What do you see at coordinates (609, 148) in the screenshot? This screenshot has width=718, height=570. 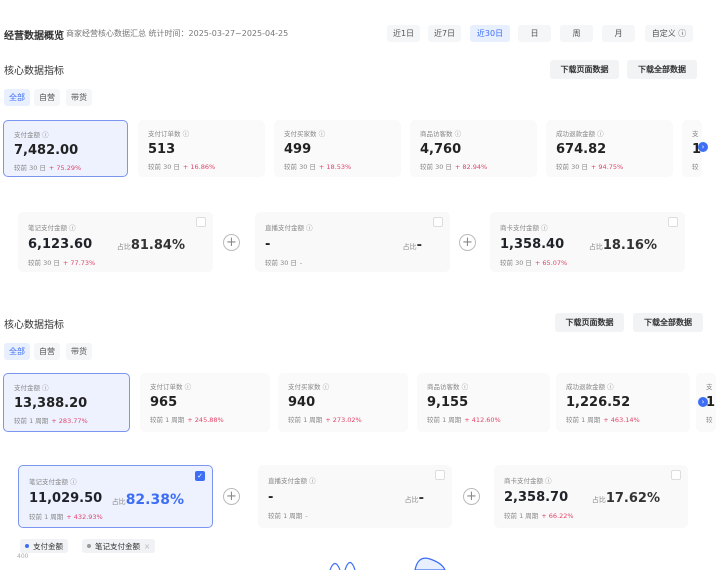 I see `metric-card: 成功退款金额 ⓘ 674.82 较前 30 日 + 94.75%` at bounding box center [609, 148].